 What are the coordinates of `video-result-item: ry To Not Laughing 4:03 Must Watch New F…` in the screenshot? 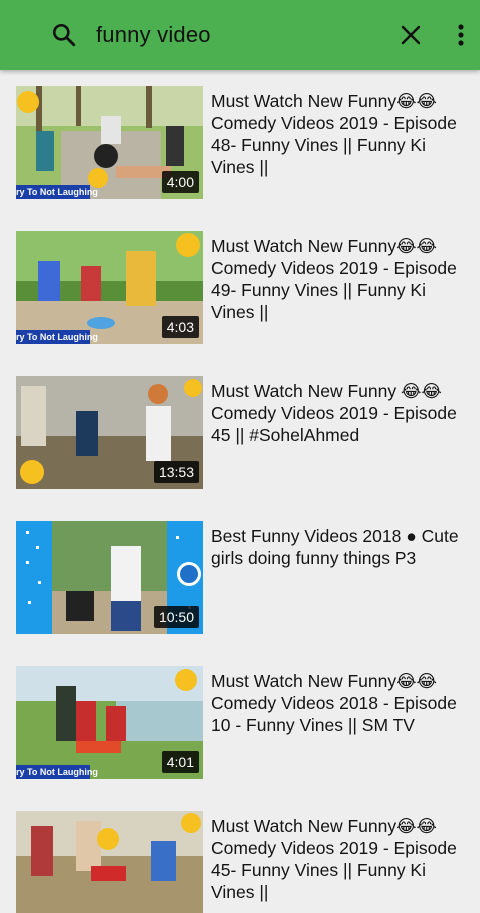 It's located at (240, 280).